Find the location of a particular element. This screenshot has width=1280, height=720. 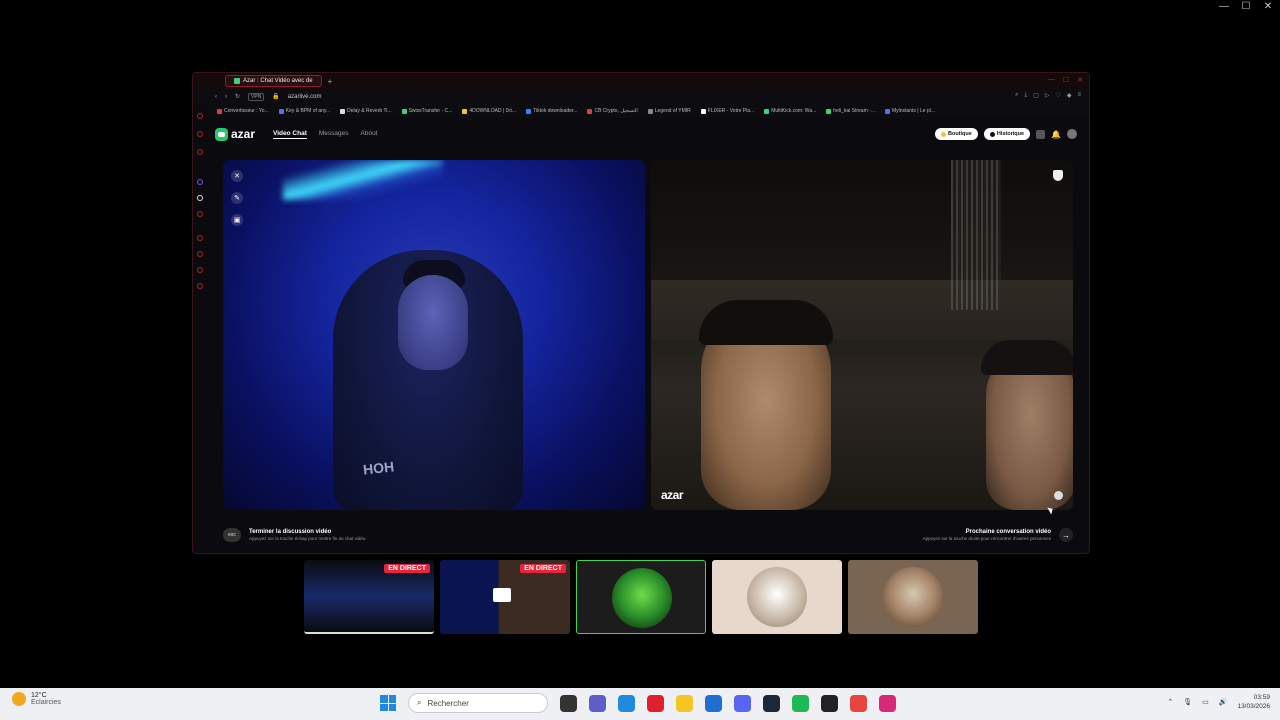

instagram-icon is located at coordinates (887, 703).